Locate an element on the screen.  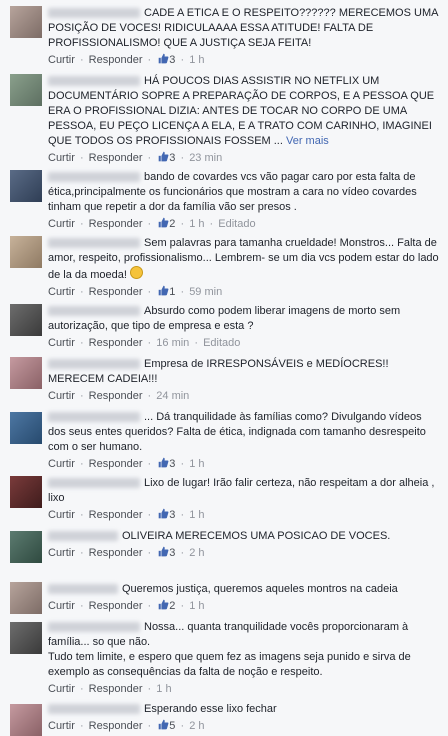
comment-text: OLIVEIRA MERECEMOS UMA POSICAO DE VOCES. is located at coordinates (256, 536).